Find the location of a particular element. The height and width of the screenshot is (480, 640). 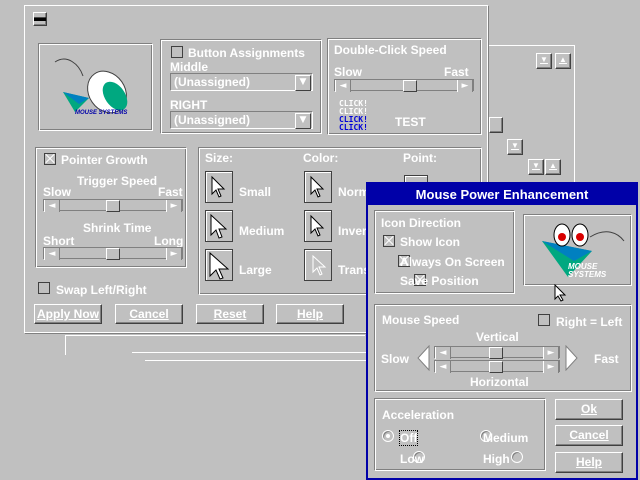

trigger-fast-label: Fast is located at coordinates (170, 192).